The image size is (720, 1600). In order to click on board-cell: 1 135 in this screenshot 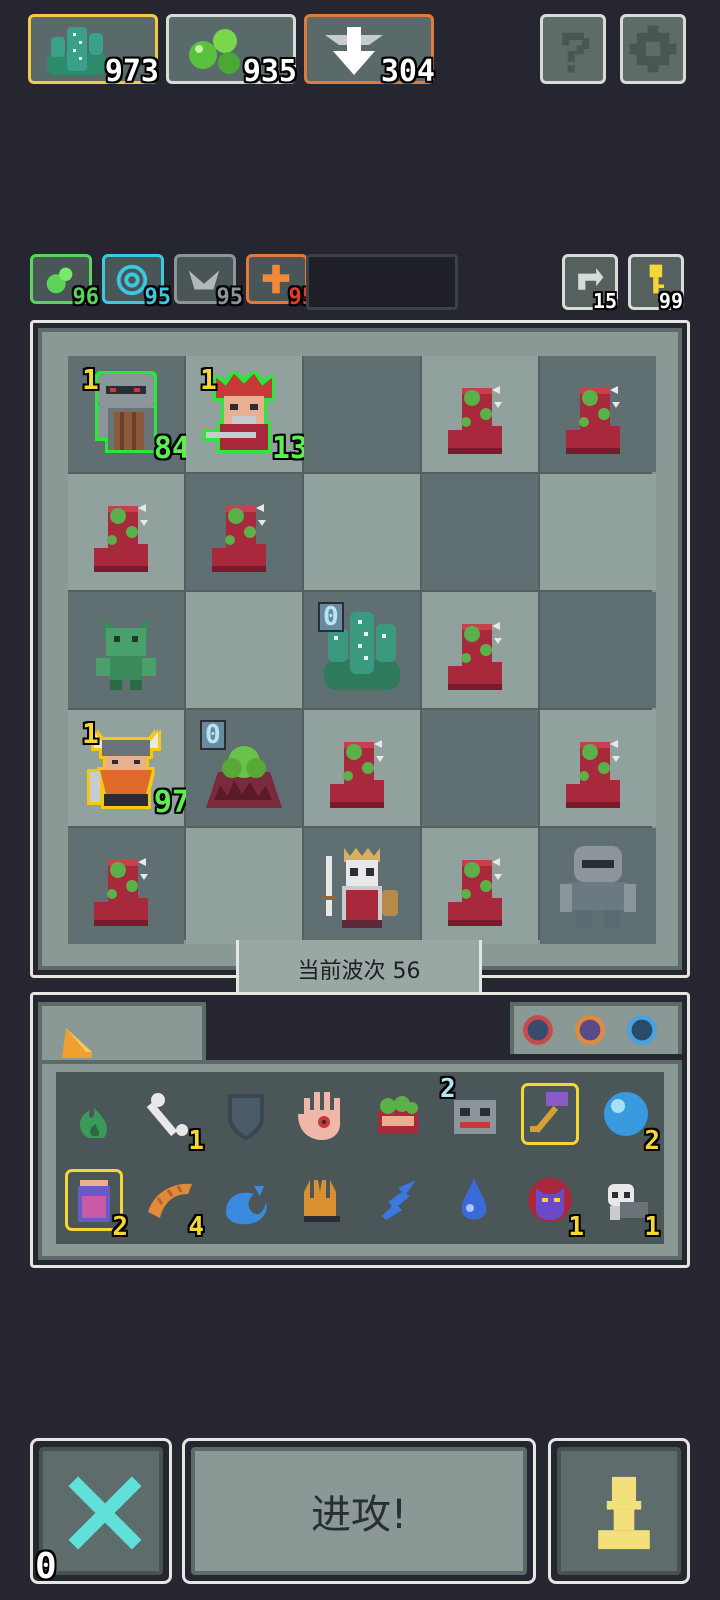, I will do `click(256, 414)`.